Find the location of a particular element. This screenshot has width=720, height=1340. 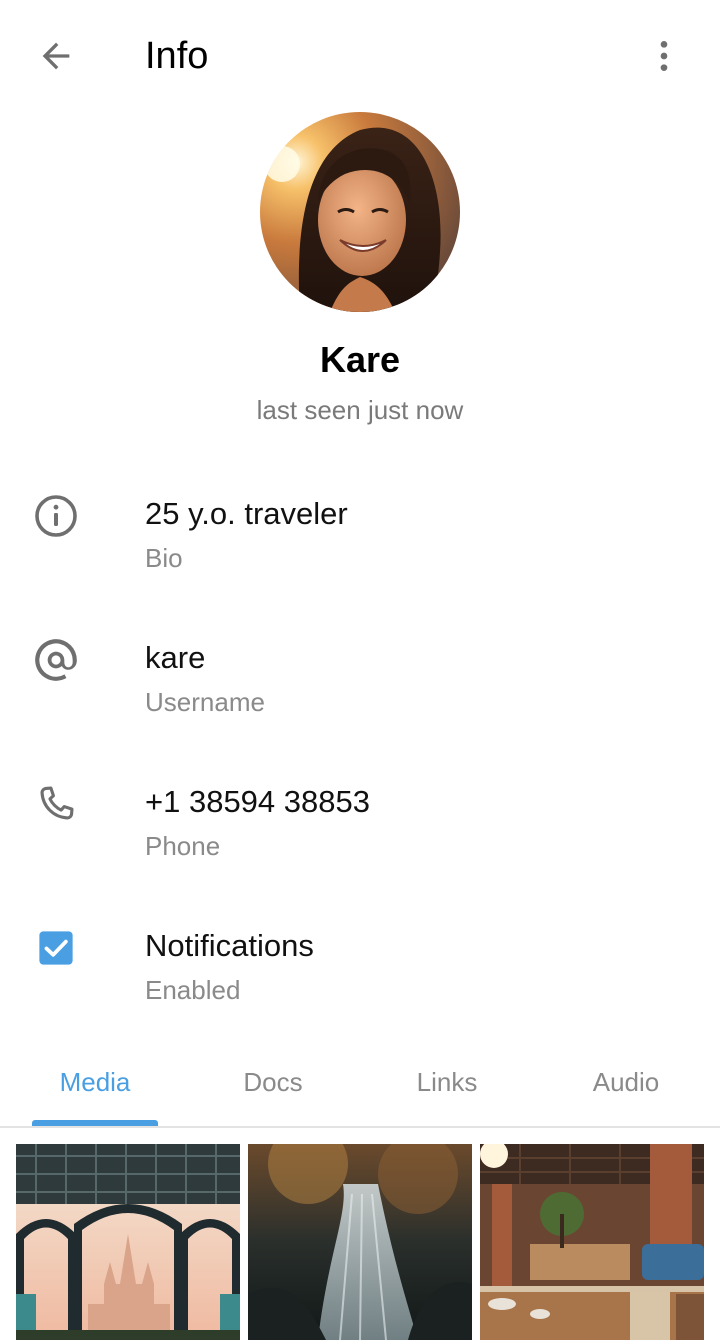

bio-value: 25 y.o. traveler is located at coordinates (246, 513).